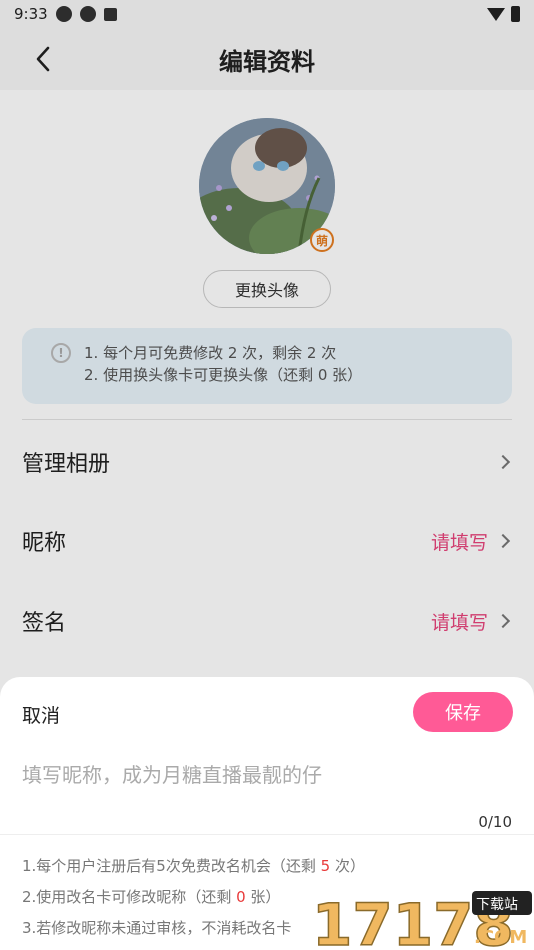 This screenshot has height=950, width=534. What do you see at coordinates (422, 917) in the screenshot?
I see `watermark-logo: 17178 下载站 .COM` at bounding box center [422, 917].